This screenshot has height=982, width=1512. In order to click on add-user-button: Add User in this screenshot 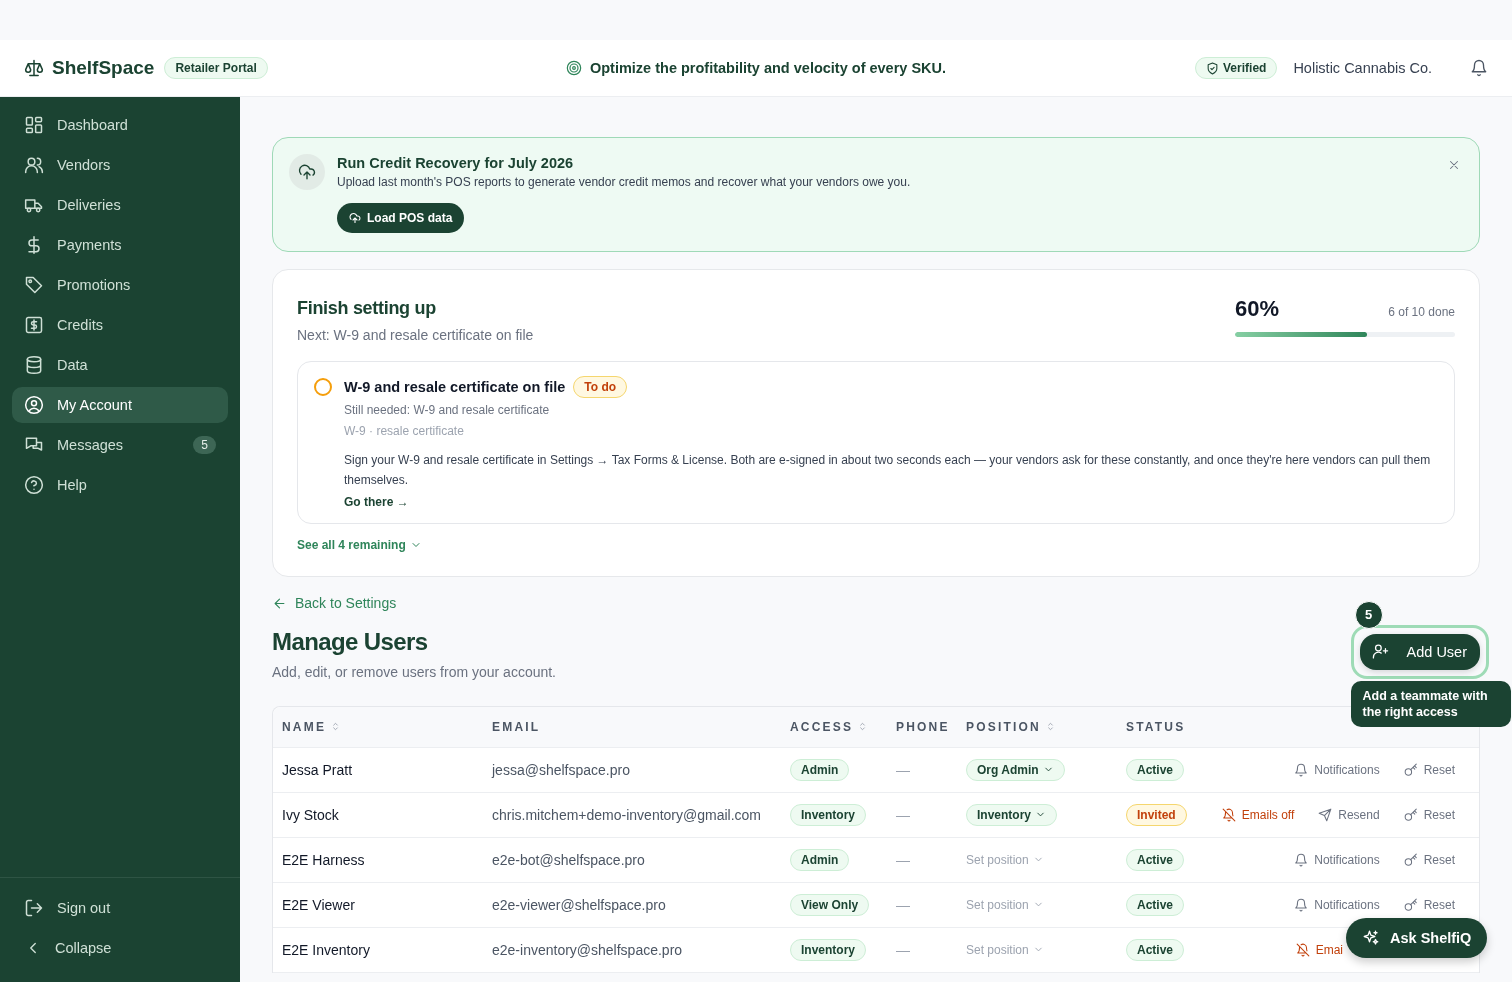, I will do `click(1419, 651)`.